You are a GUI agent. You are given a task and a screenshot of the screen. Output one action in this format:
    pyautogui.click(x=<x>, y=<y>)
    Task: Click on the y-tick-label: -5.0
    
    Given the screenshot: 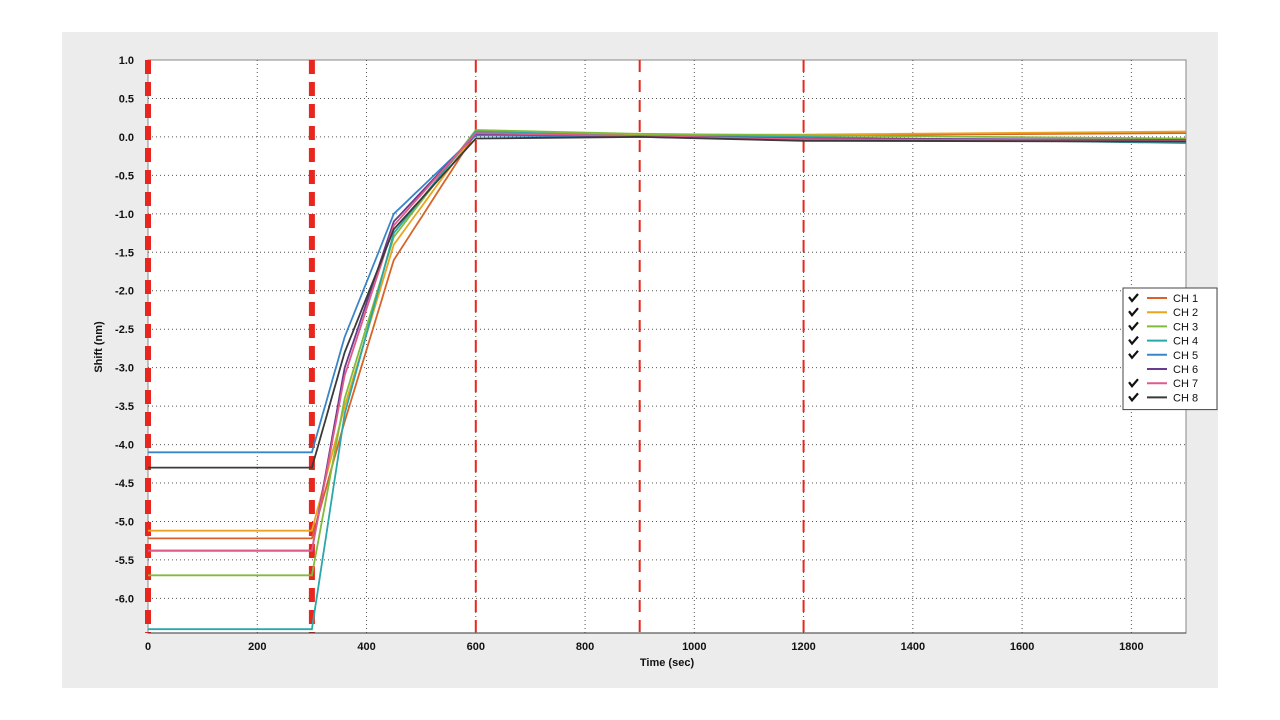 What is the action you would take?
    pyautogui.click(x=124, y=522)
    